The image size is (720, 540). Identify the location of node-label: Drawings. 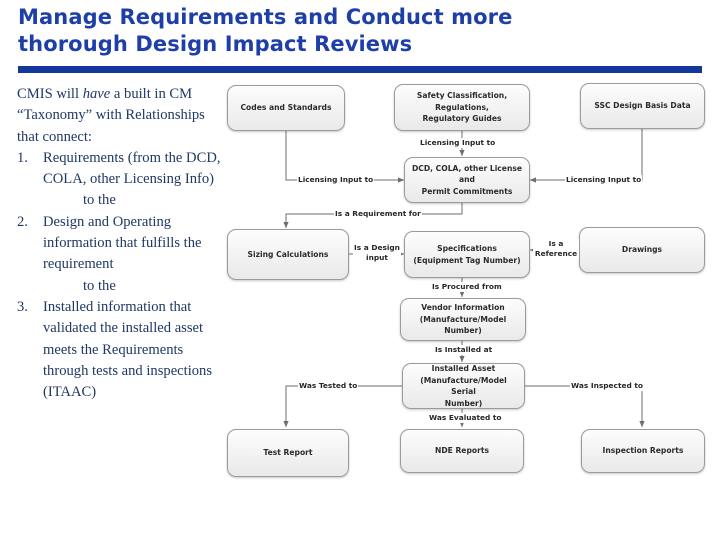
(642, 250).